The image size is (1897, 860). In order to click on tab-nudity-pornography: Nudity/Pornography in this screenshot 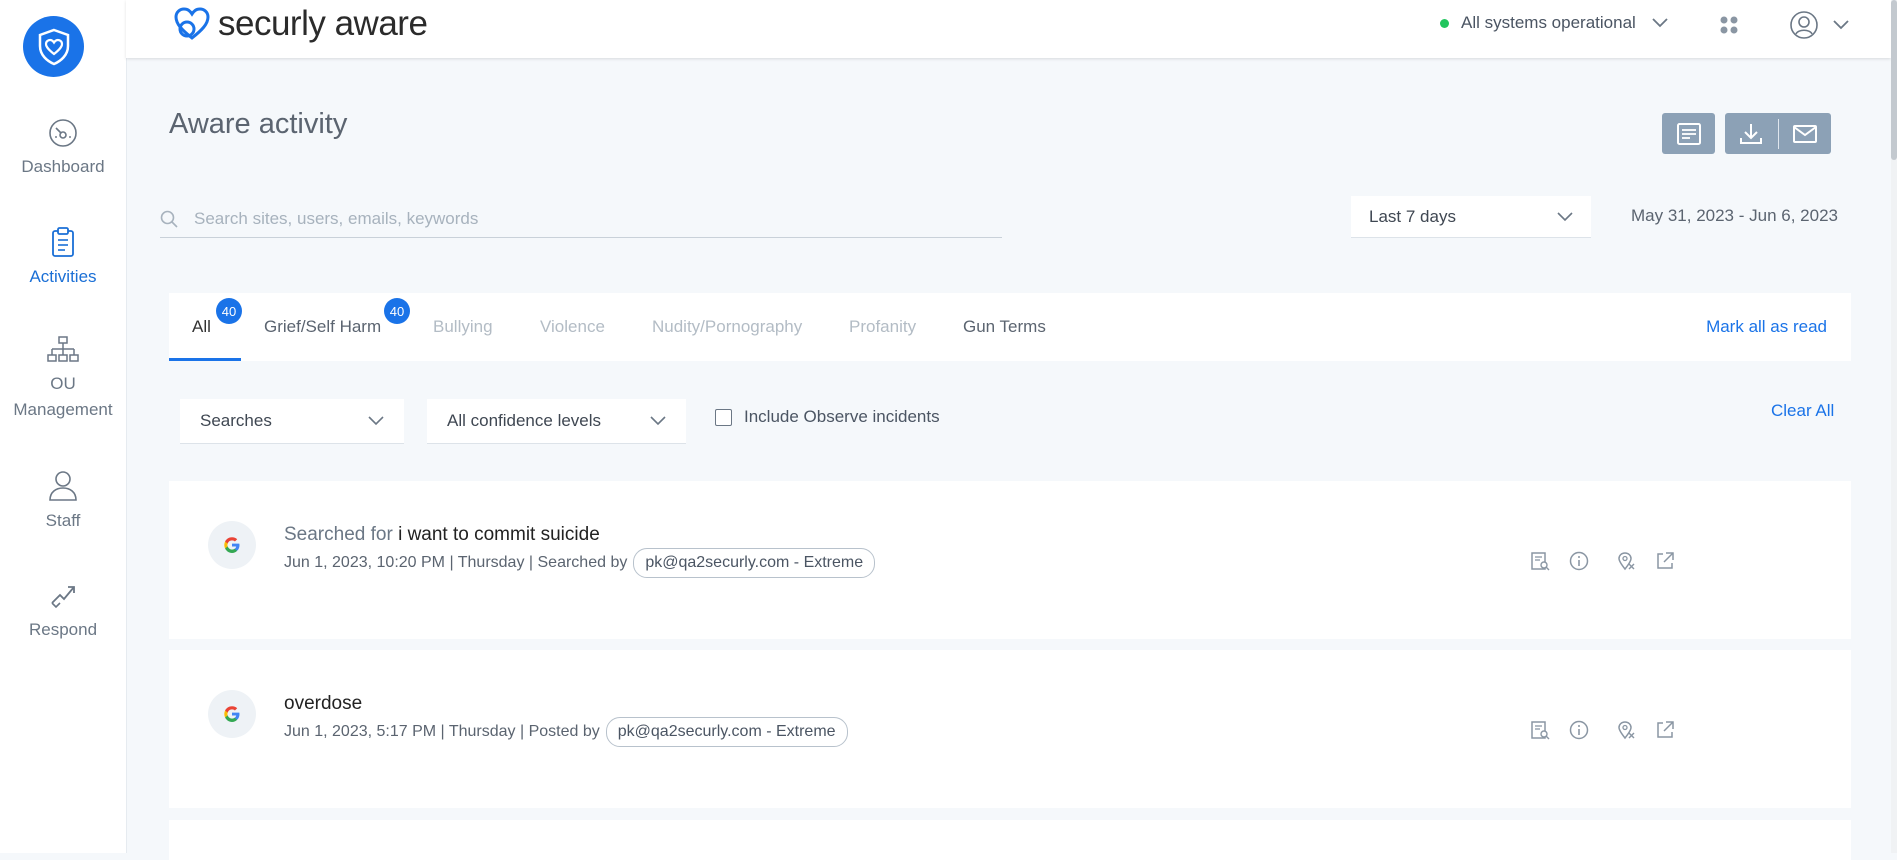, I will do `click(727, 327)`.